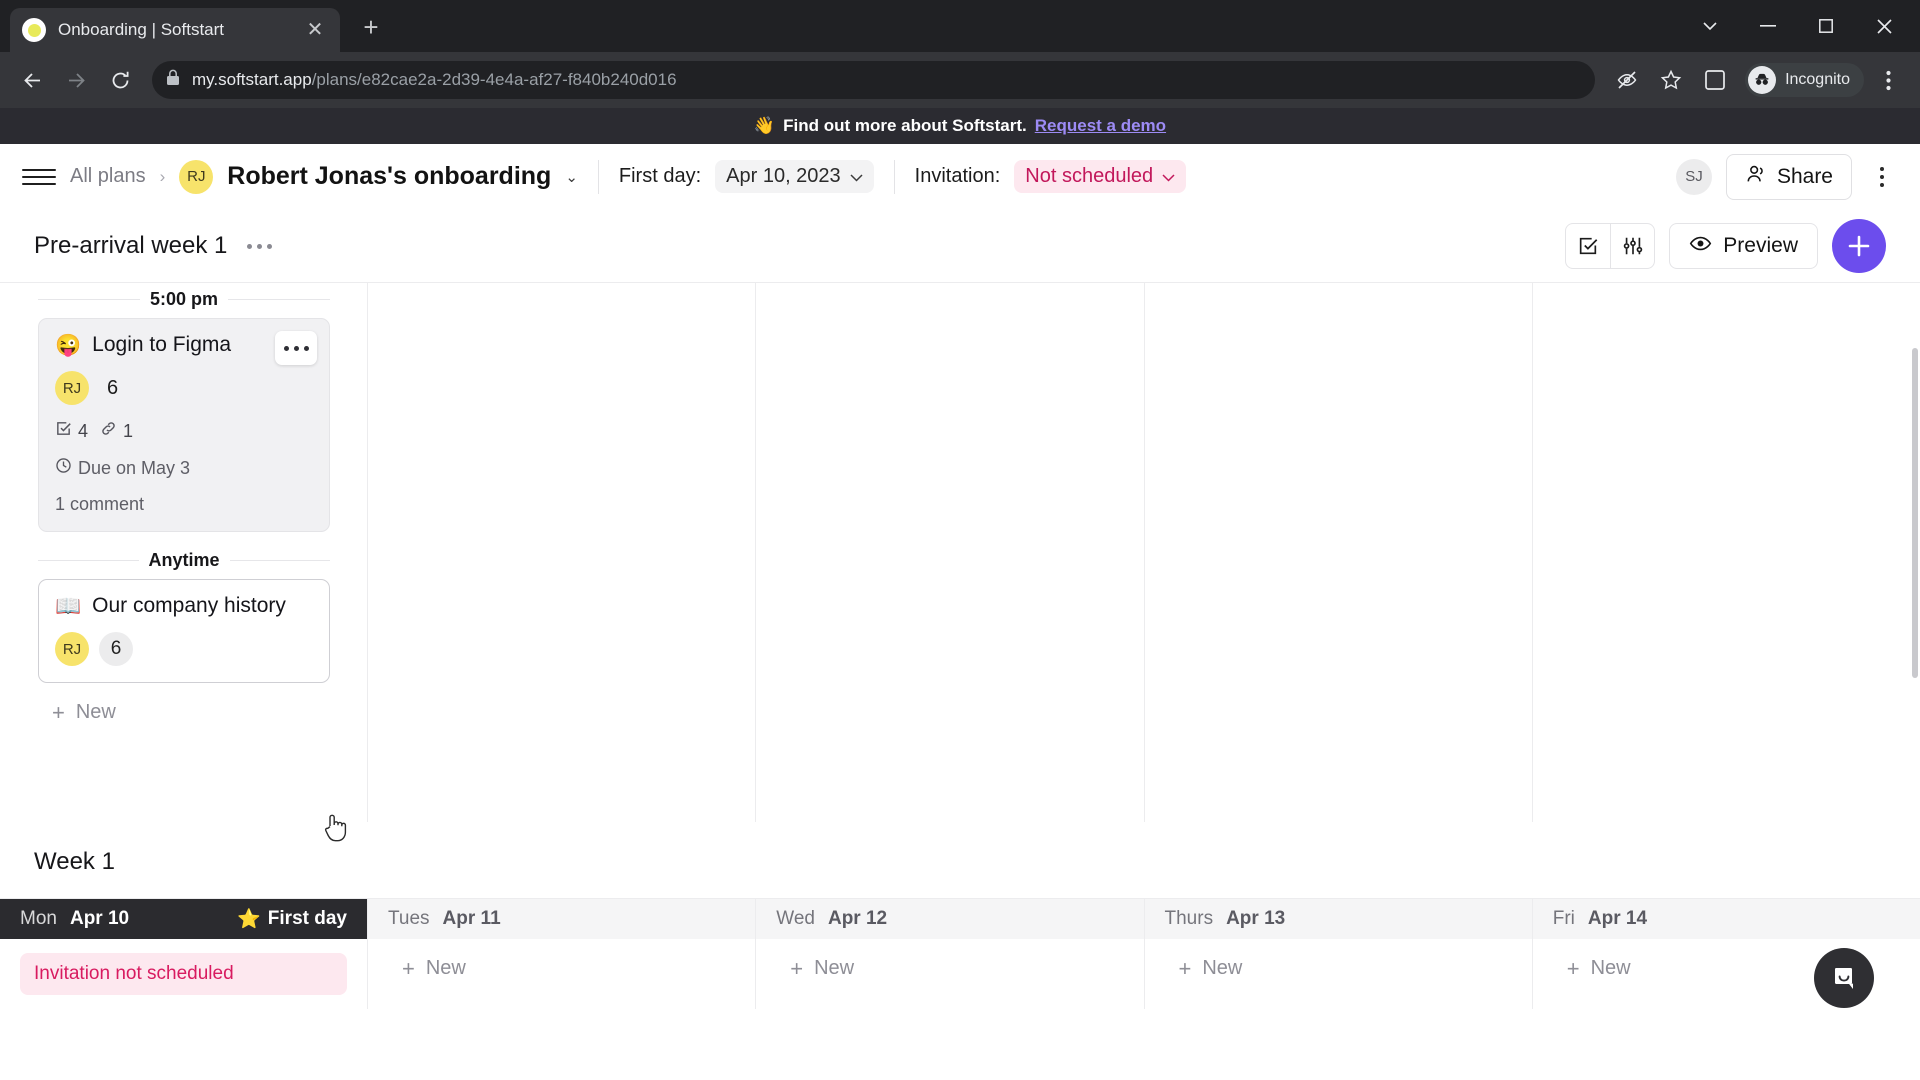 The image size is (1920, 1080). I want to click on eye-slash-icon, so click(1627, 80).